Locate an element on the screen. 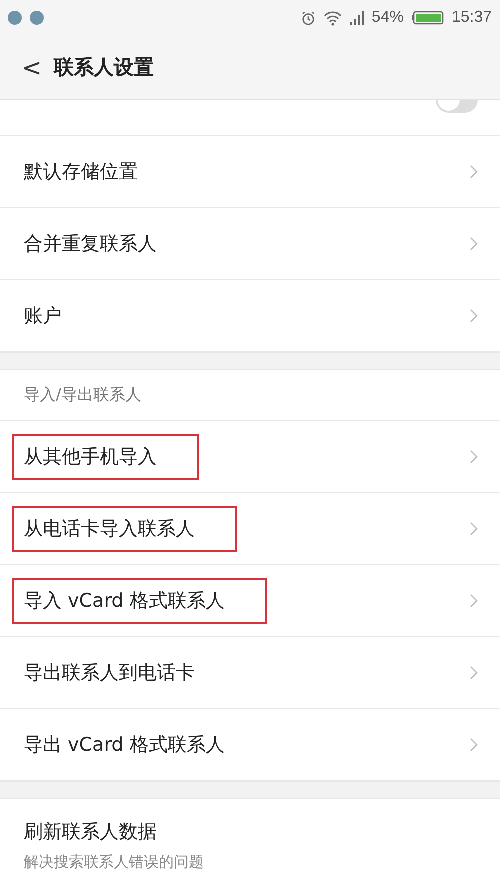  setting-item: 导出联系人到电话卡 is located at coordinates (124, 673).